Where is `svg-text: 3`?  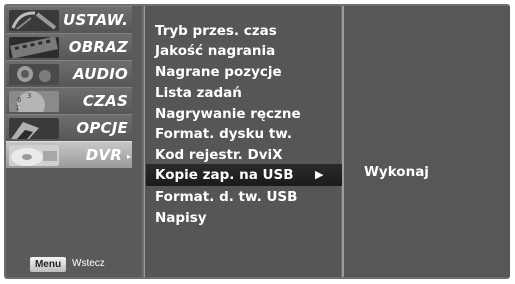 svg-text: 3 is located at coordinates (29, 96).